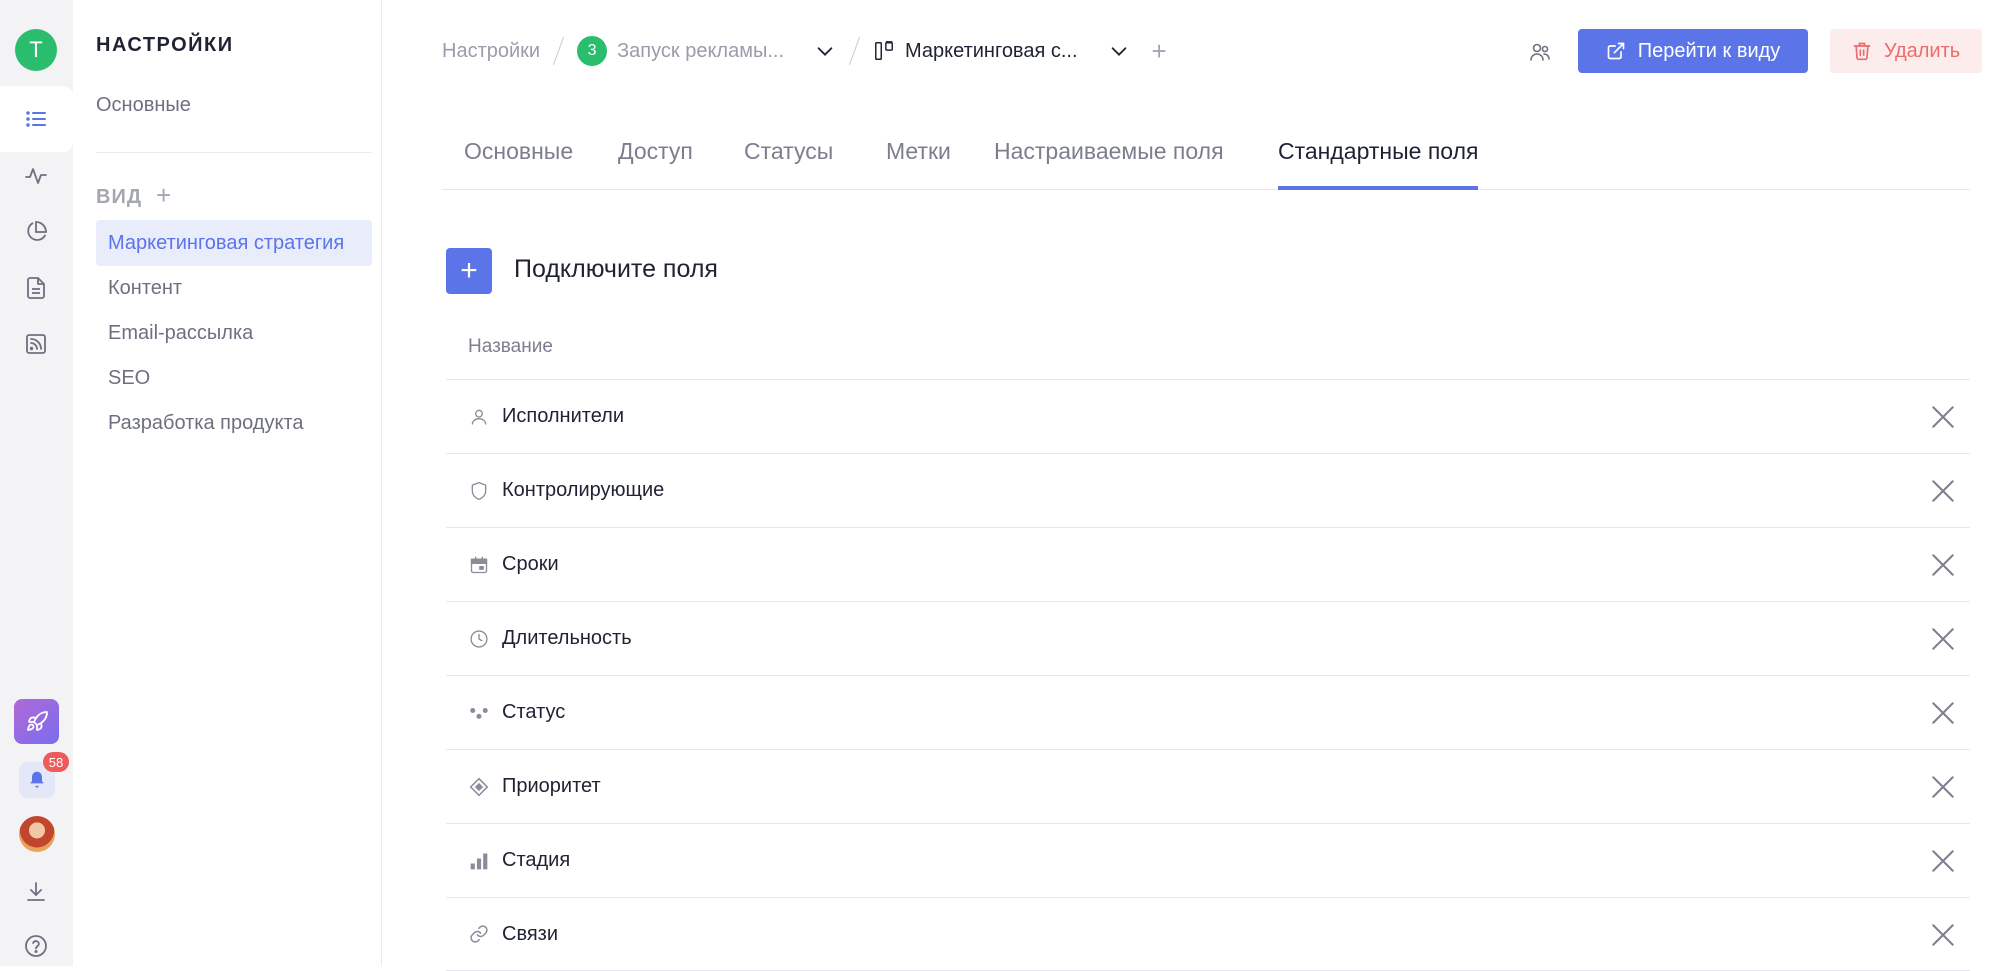 The width and height of the screenshot is (2000, 971). What do you see at coordinates (530, 933) in the screenshot?
I see `field-label: Связи` at bounding box center [530, 933].